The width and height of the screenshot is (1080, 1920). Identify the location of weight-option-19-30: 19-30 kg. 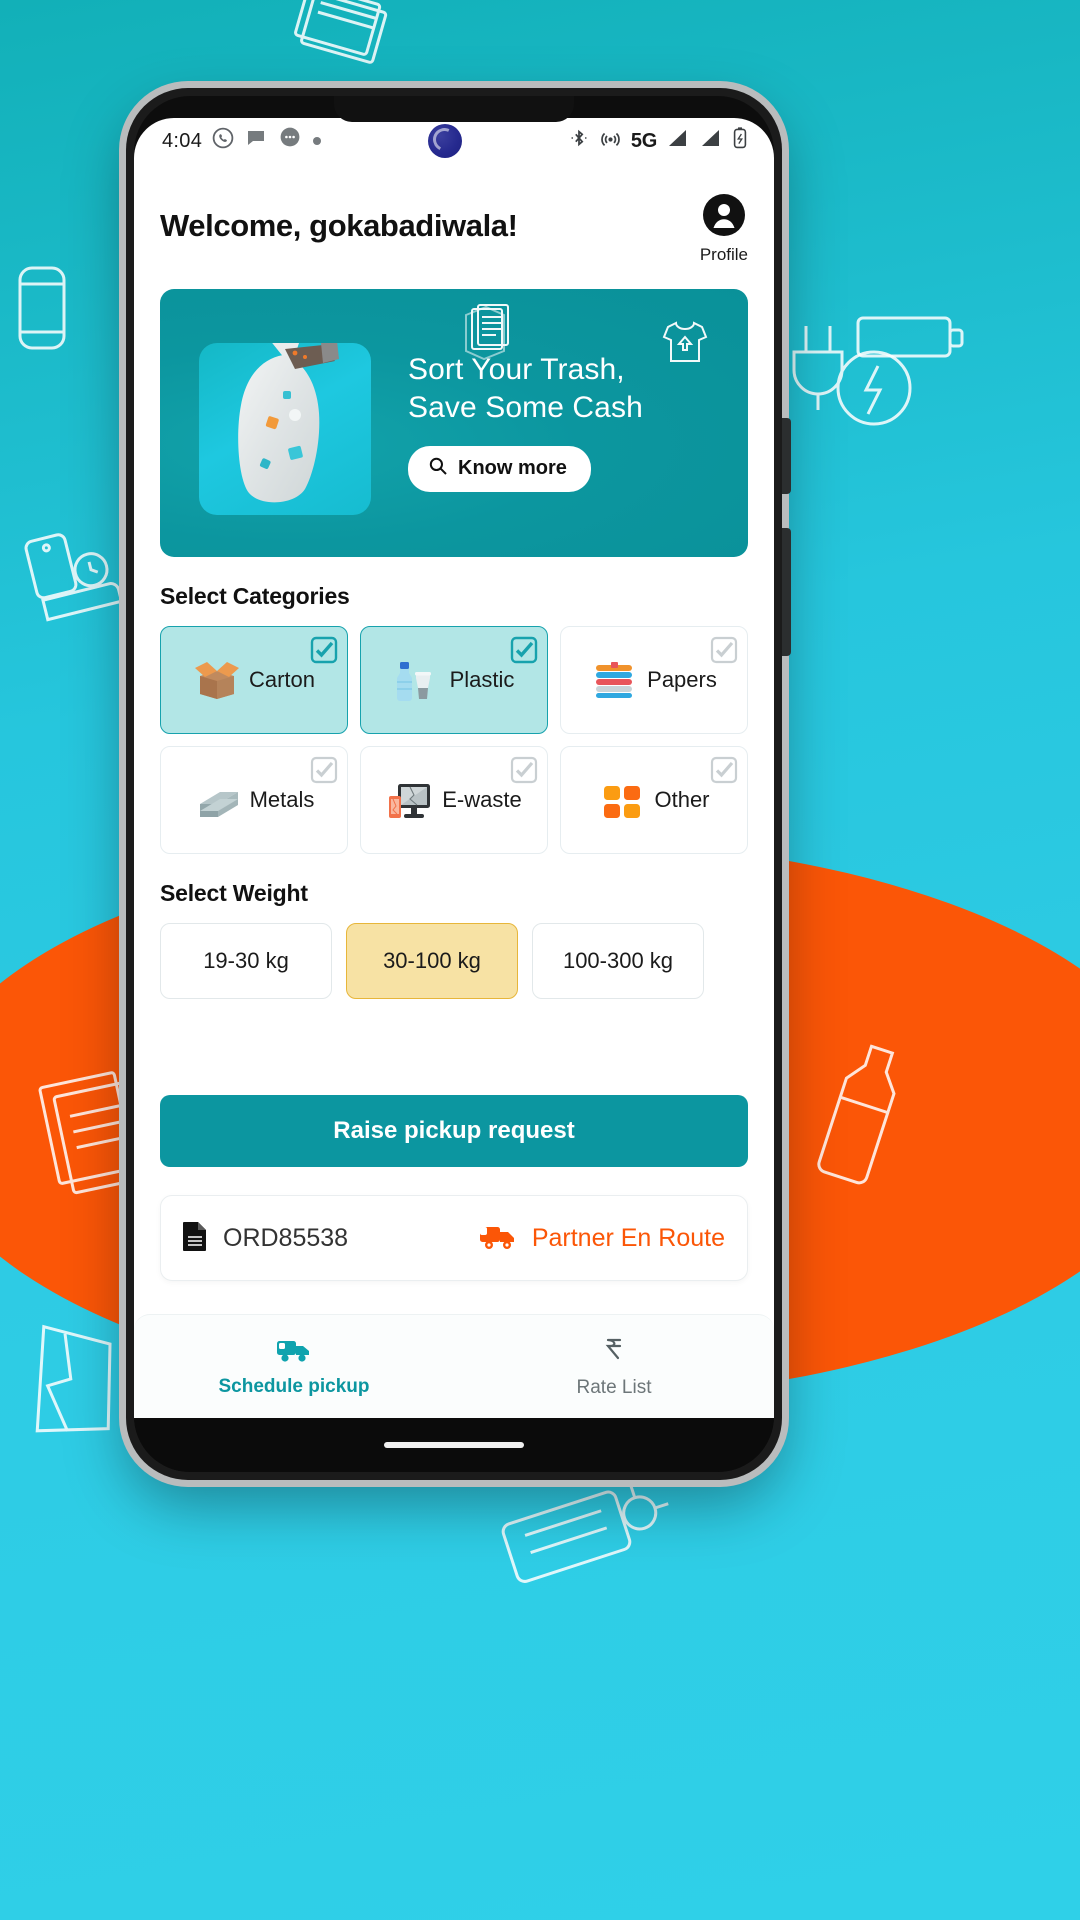
(246, 961).